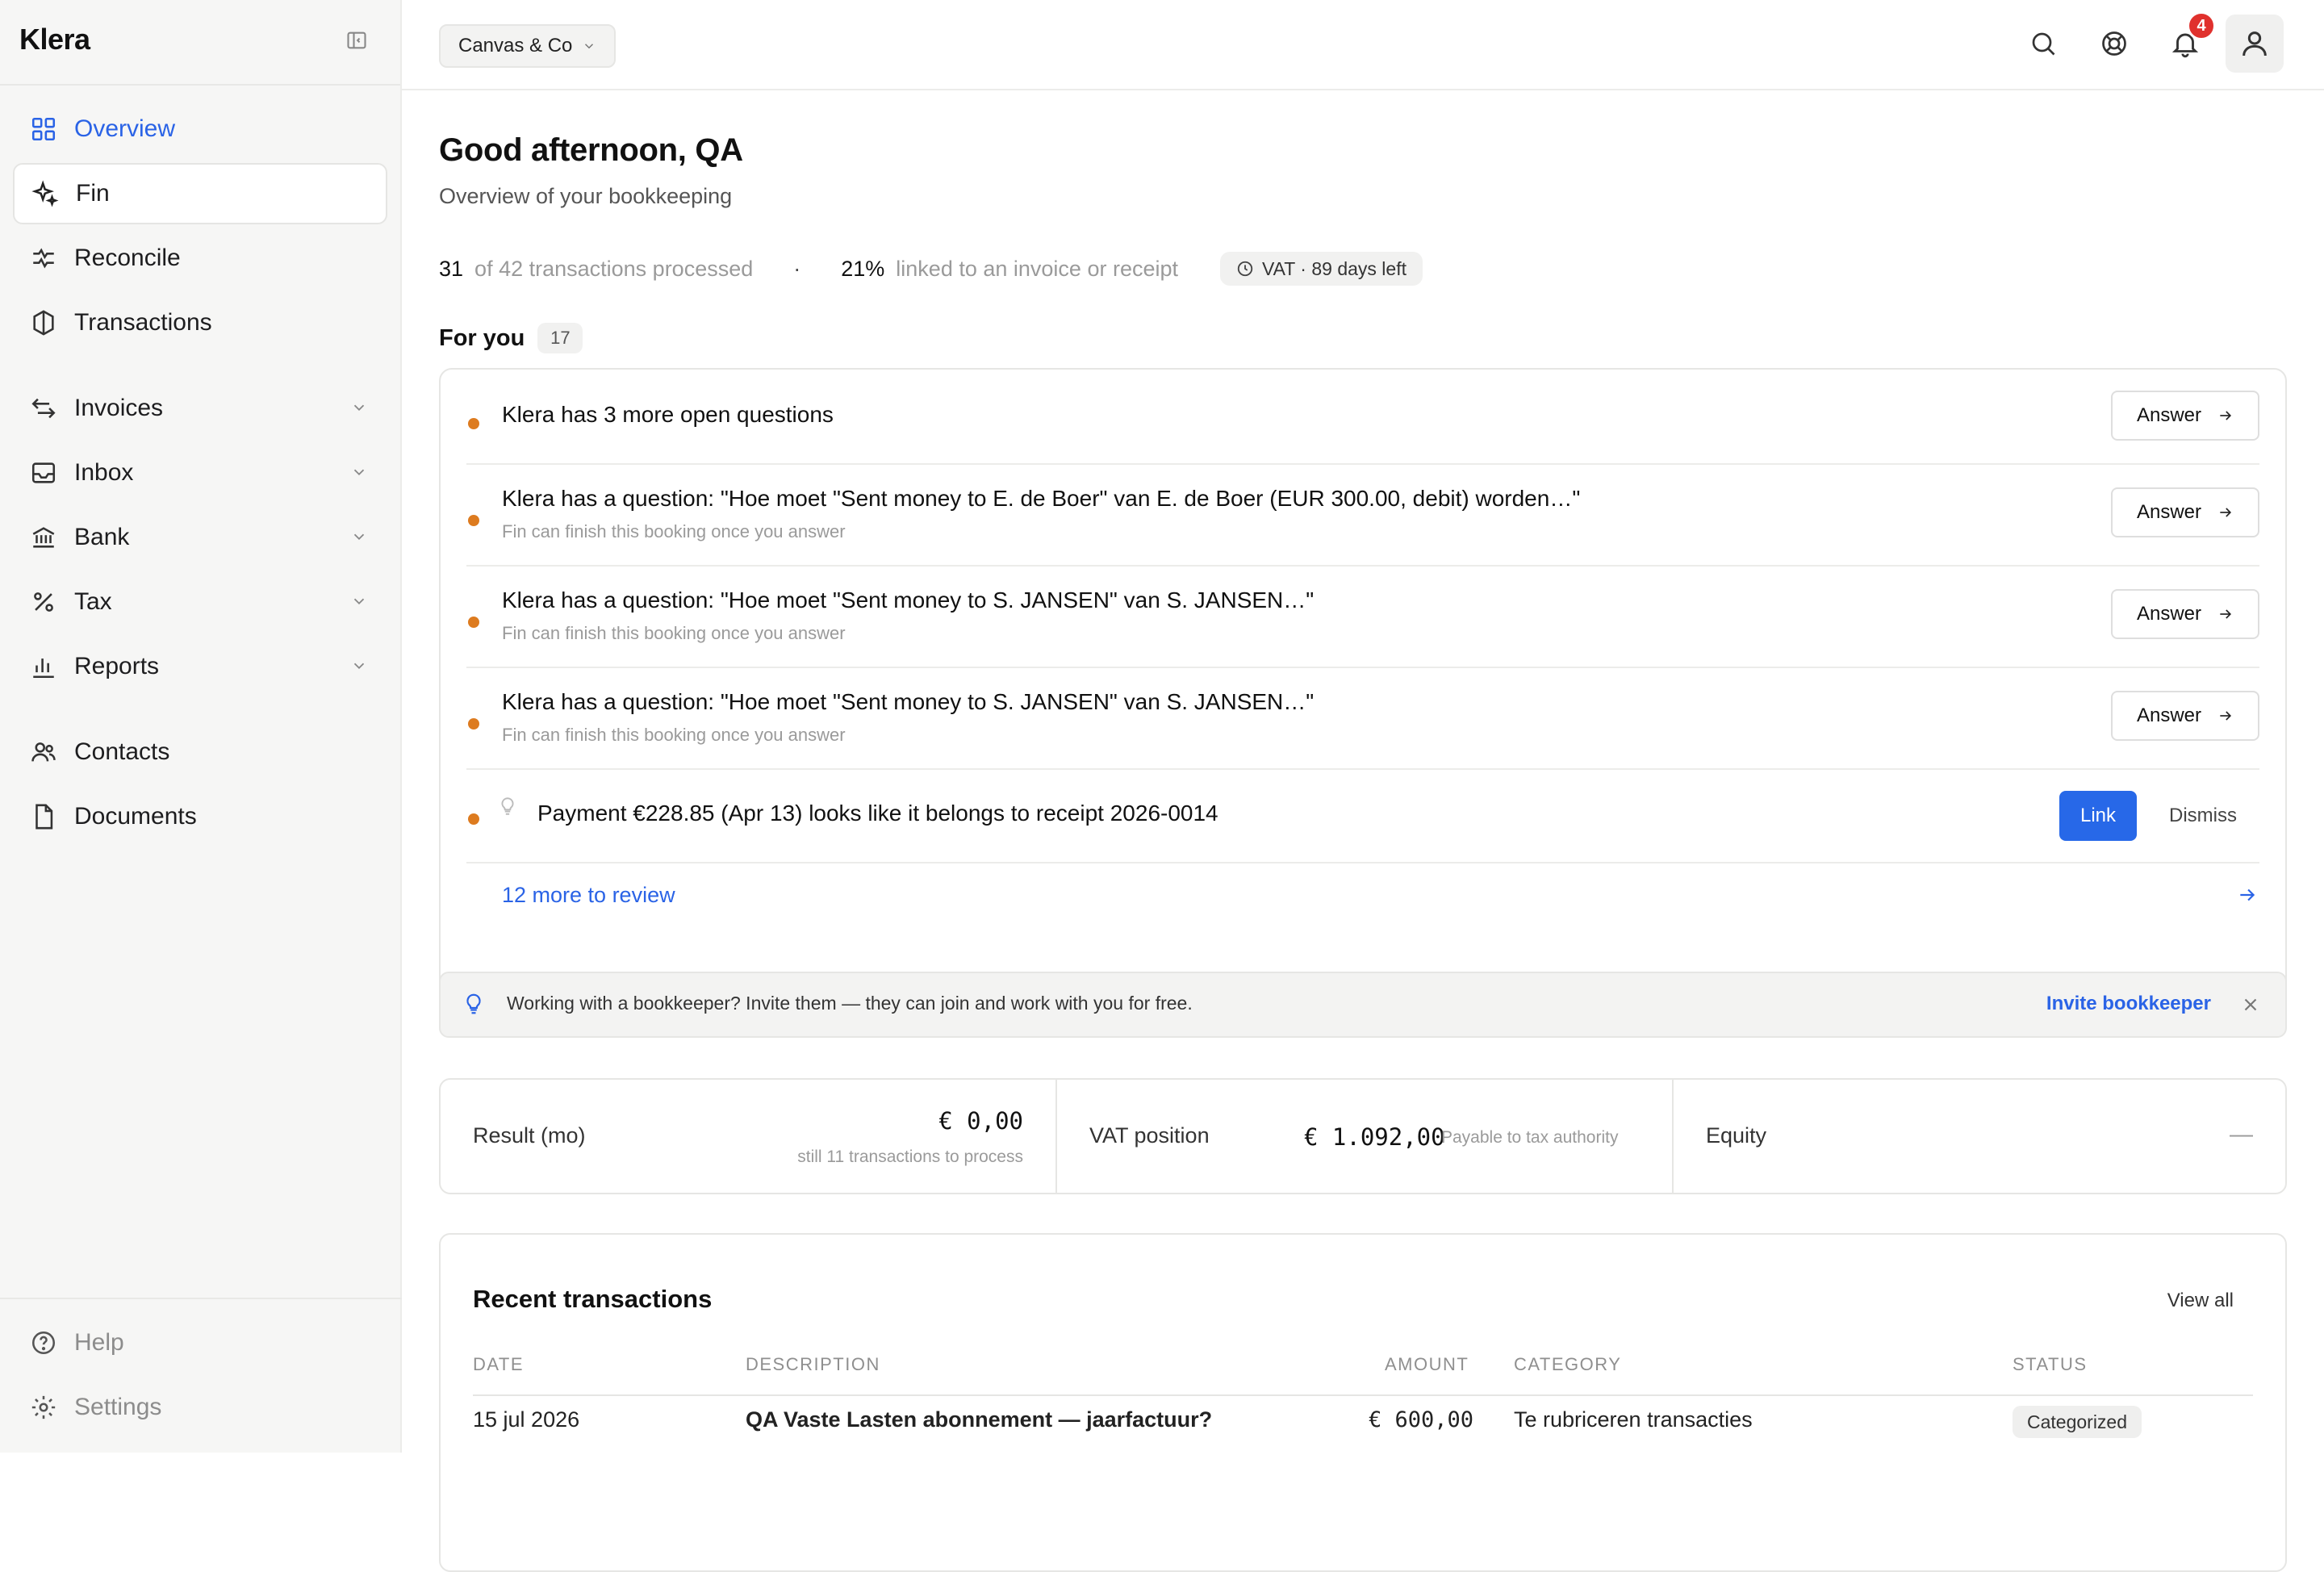 The height and width of the screenshot is (1572, 2324). I want to click on lightbulb-icon, so click(507, 808).